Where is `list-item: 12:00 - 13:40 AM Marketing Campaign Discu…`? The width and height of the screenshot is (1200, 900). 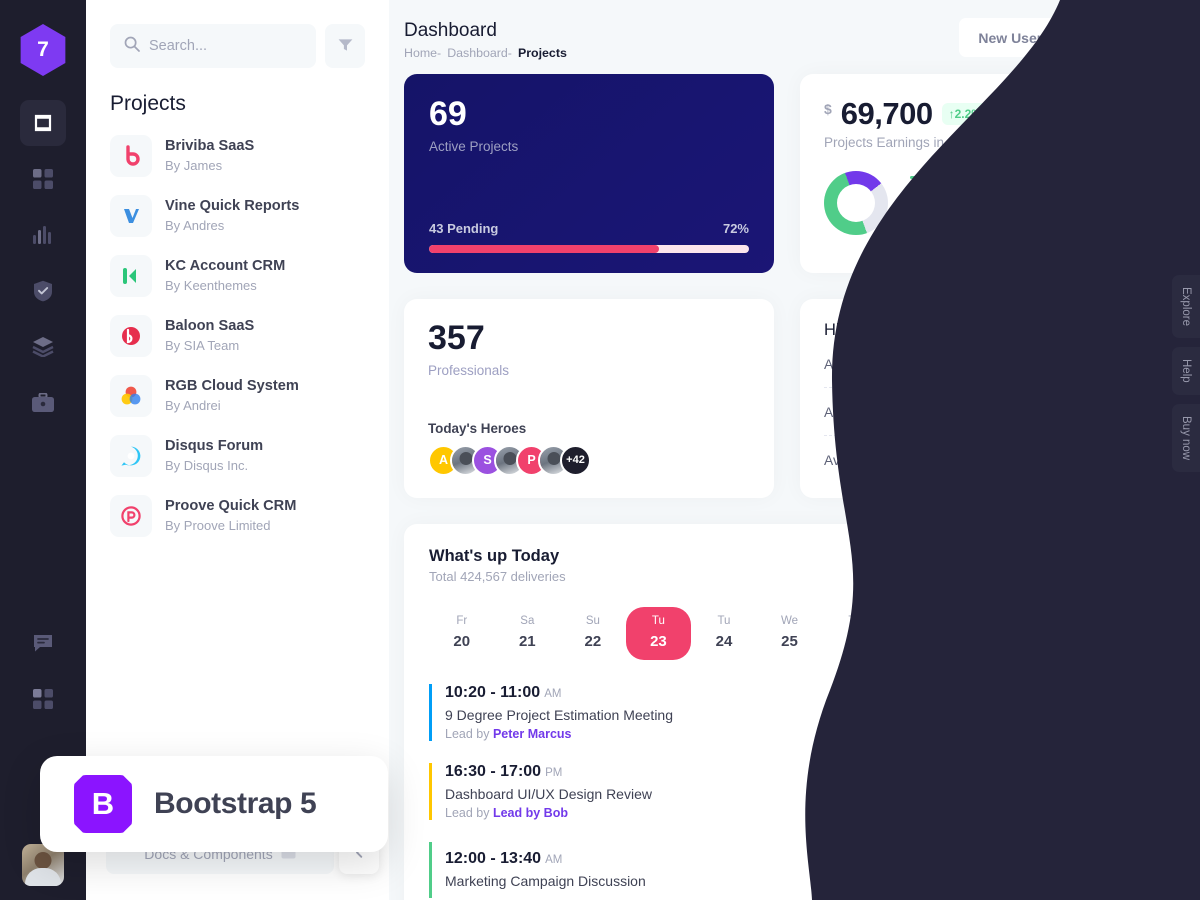
list-item: 12:00 - 13:40 AM Marketing Campaign Discu… is located at coordinates (789, 869).